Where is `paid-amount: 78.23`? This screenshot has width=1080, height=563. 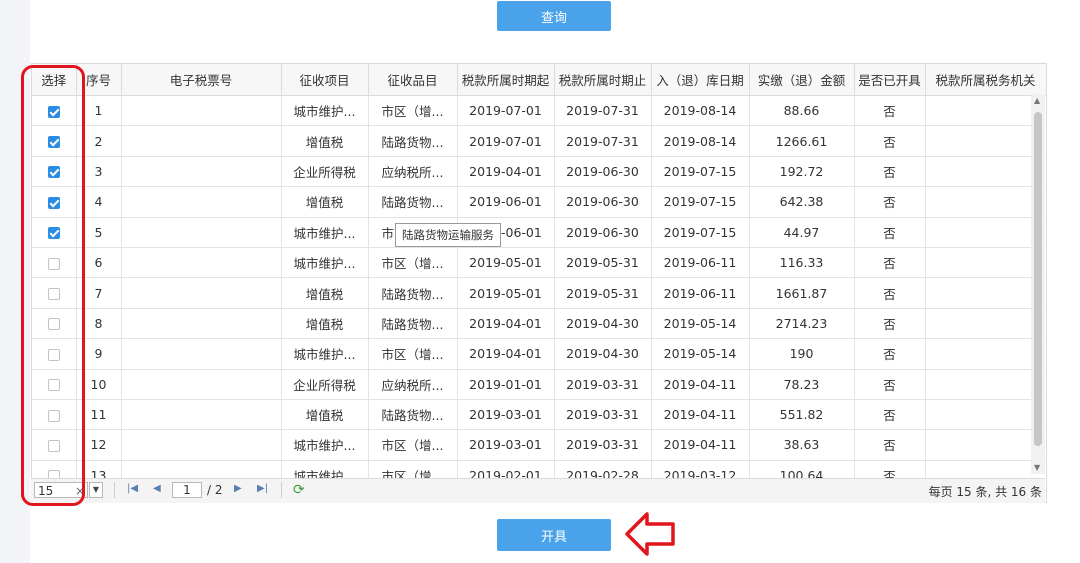
paid-amount: 78.23 is located at coordinates (802, 384).